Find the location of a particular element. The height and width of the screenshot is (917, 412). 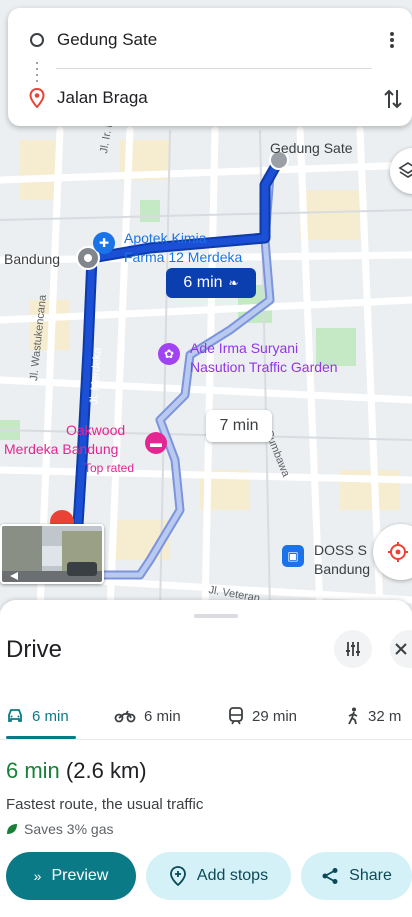

close-icon is located at coordinates (401, 649).